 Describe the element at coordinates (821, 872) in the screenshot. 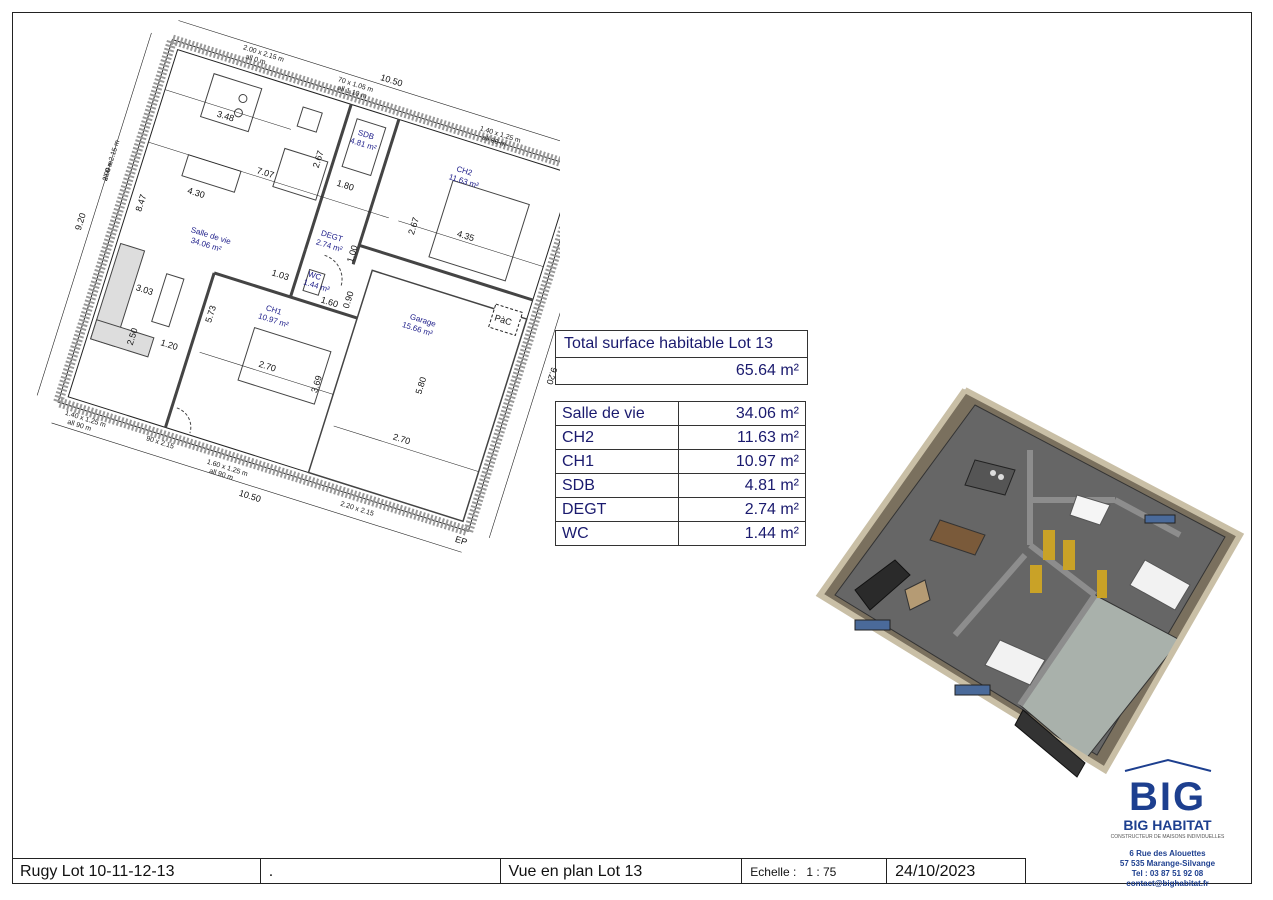

I see `footer-scale-value: 1 : 75` at that location.